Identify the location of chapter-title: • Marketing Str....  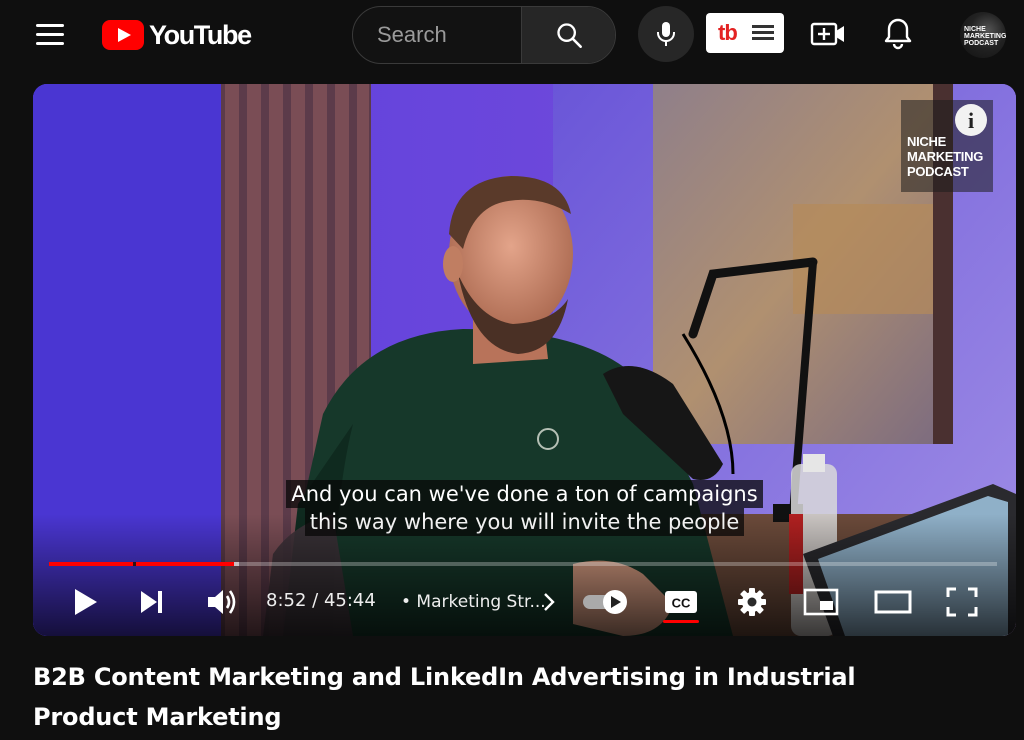
(473, 602).